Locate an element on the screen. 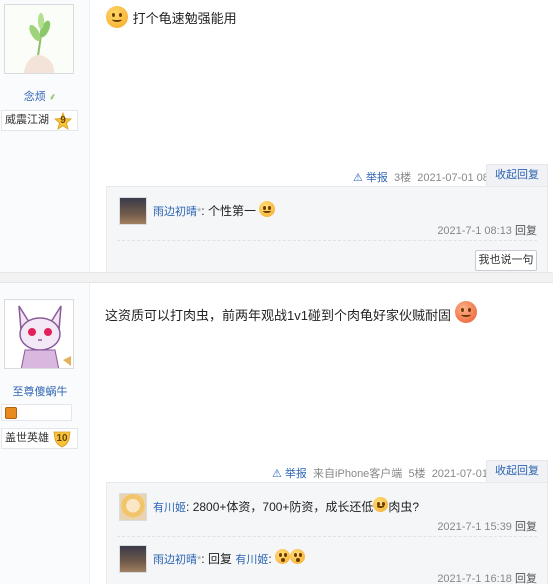 This screenshot has height=584, width=553. vip-icon is located at coordinates (11, 413).